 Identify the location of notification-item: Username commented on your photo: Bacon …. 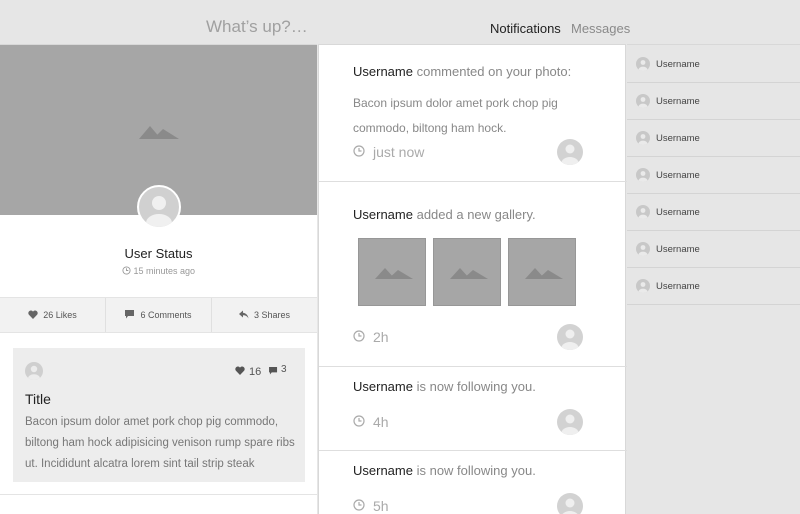
(473, 113).